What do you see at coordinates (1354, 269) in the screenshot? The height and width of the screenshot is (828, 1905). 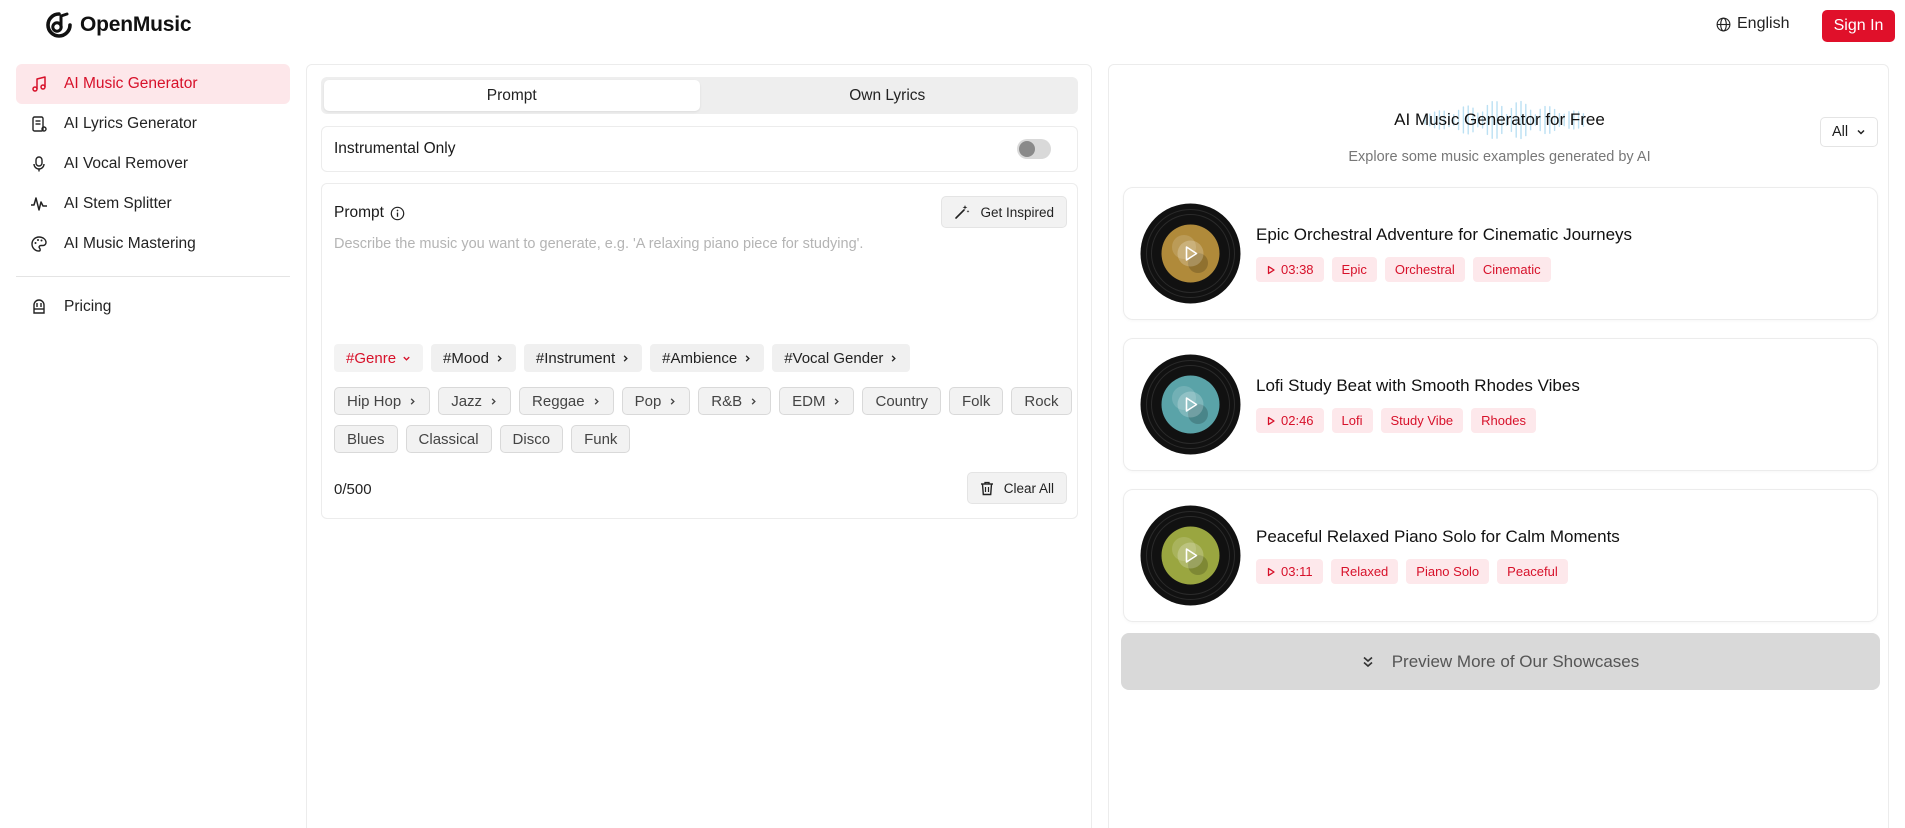 I see `track-tag: Epic` at bounding box center [1354, 269].